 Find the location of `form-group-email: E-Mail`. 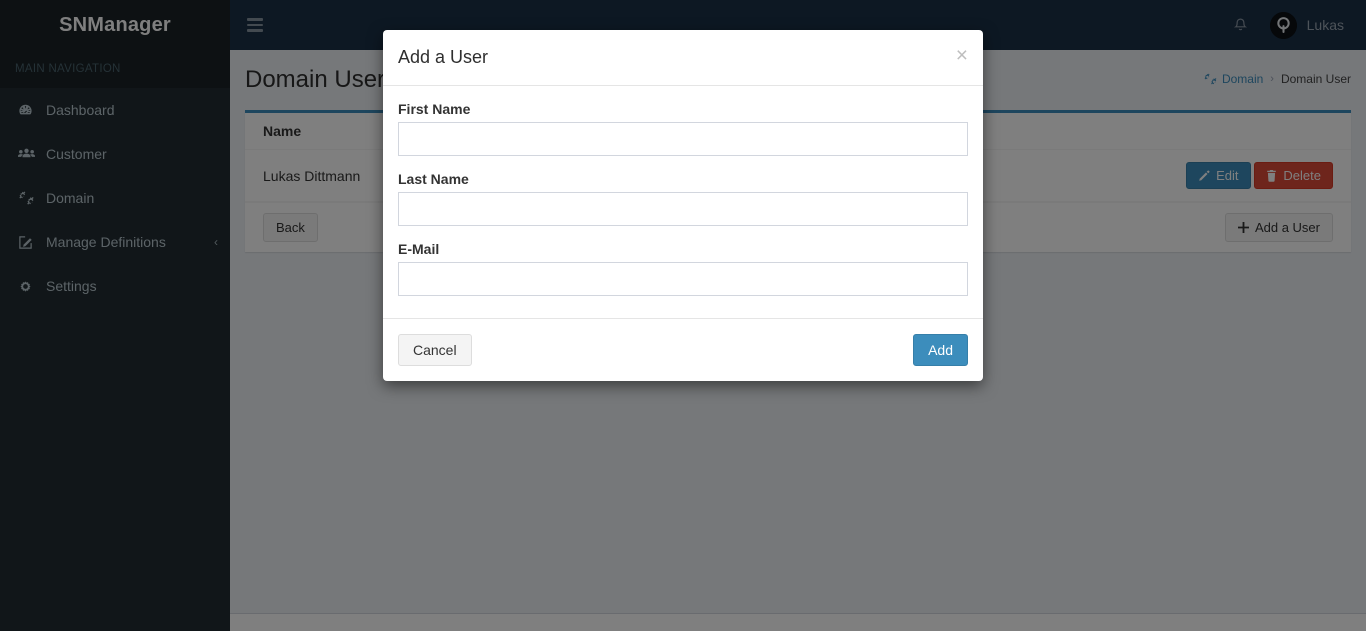

form-group-email: E-Mail is located at coordinates (683, 268).